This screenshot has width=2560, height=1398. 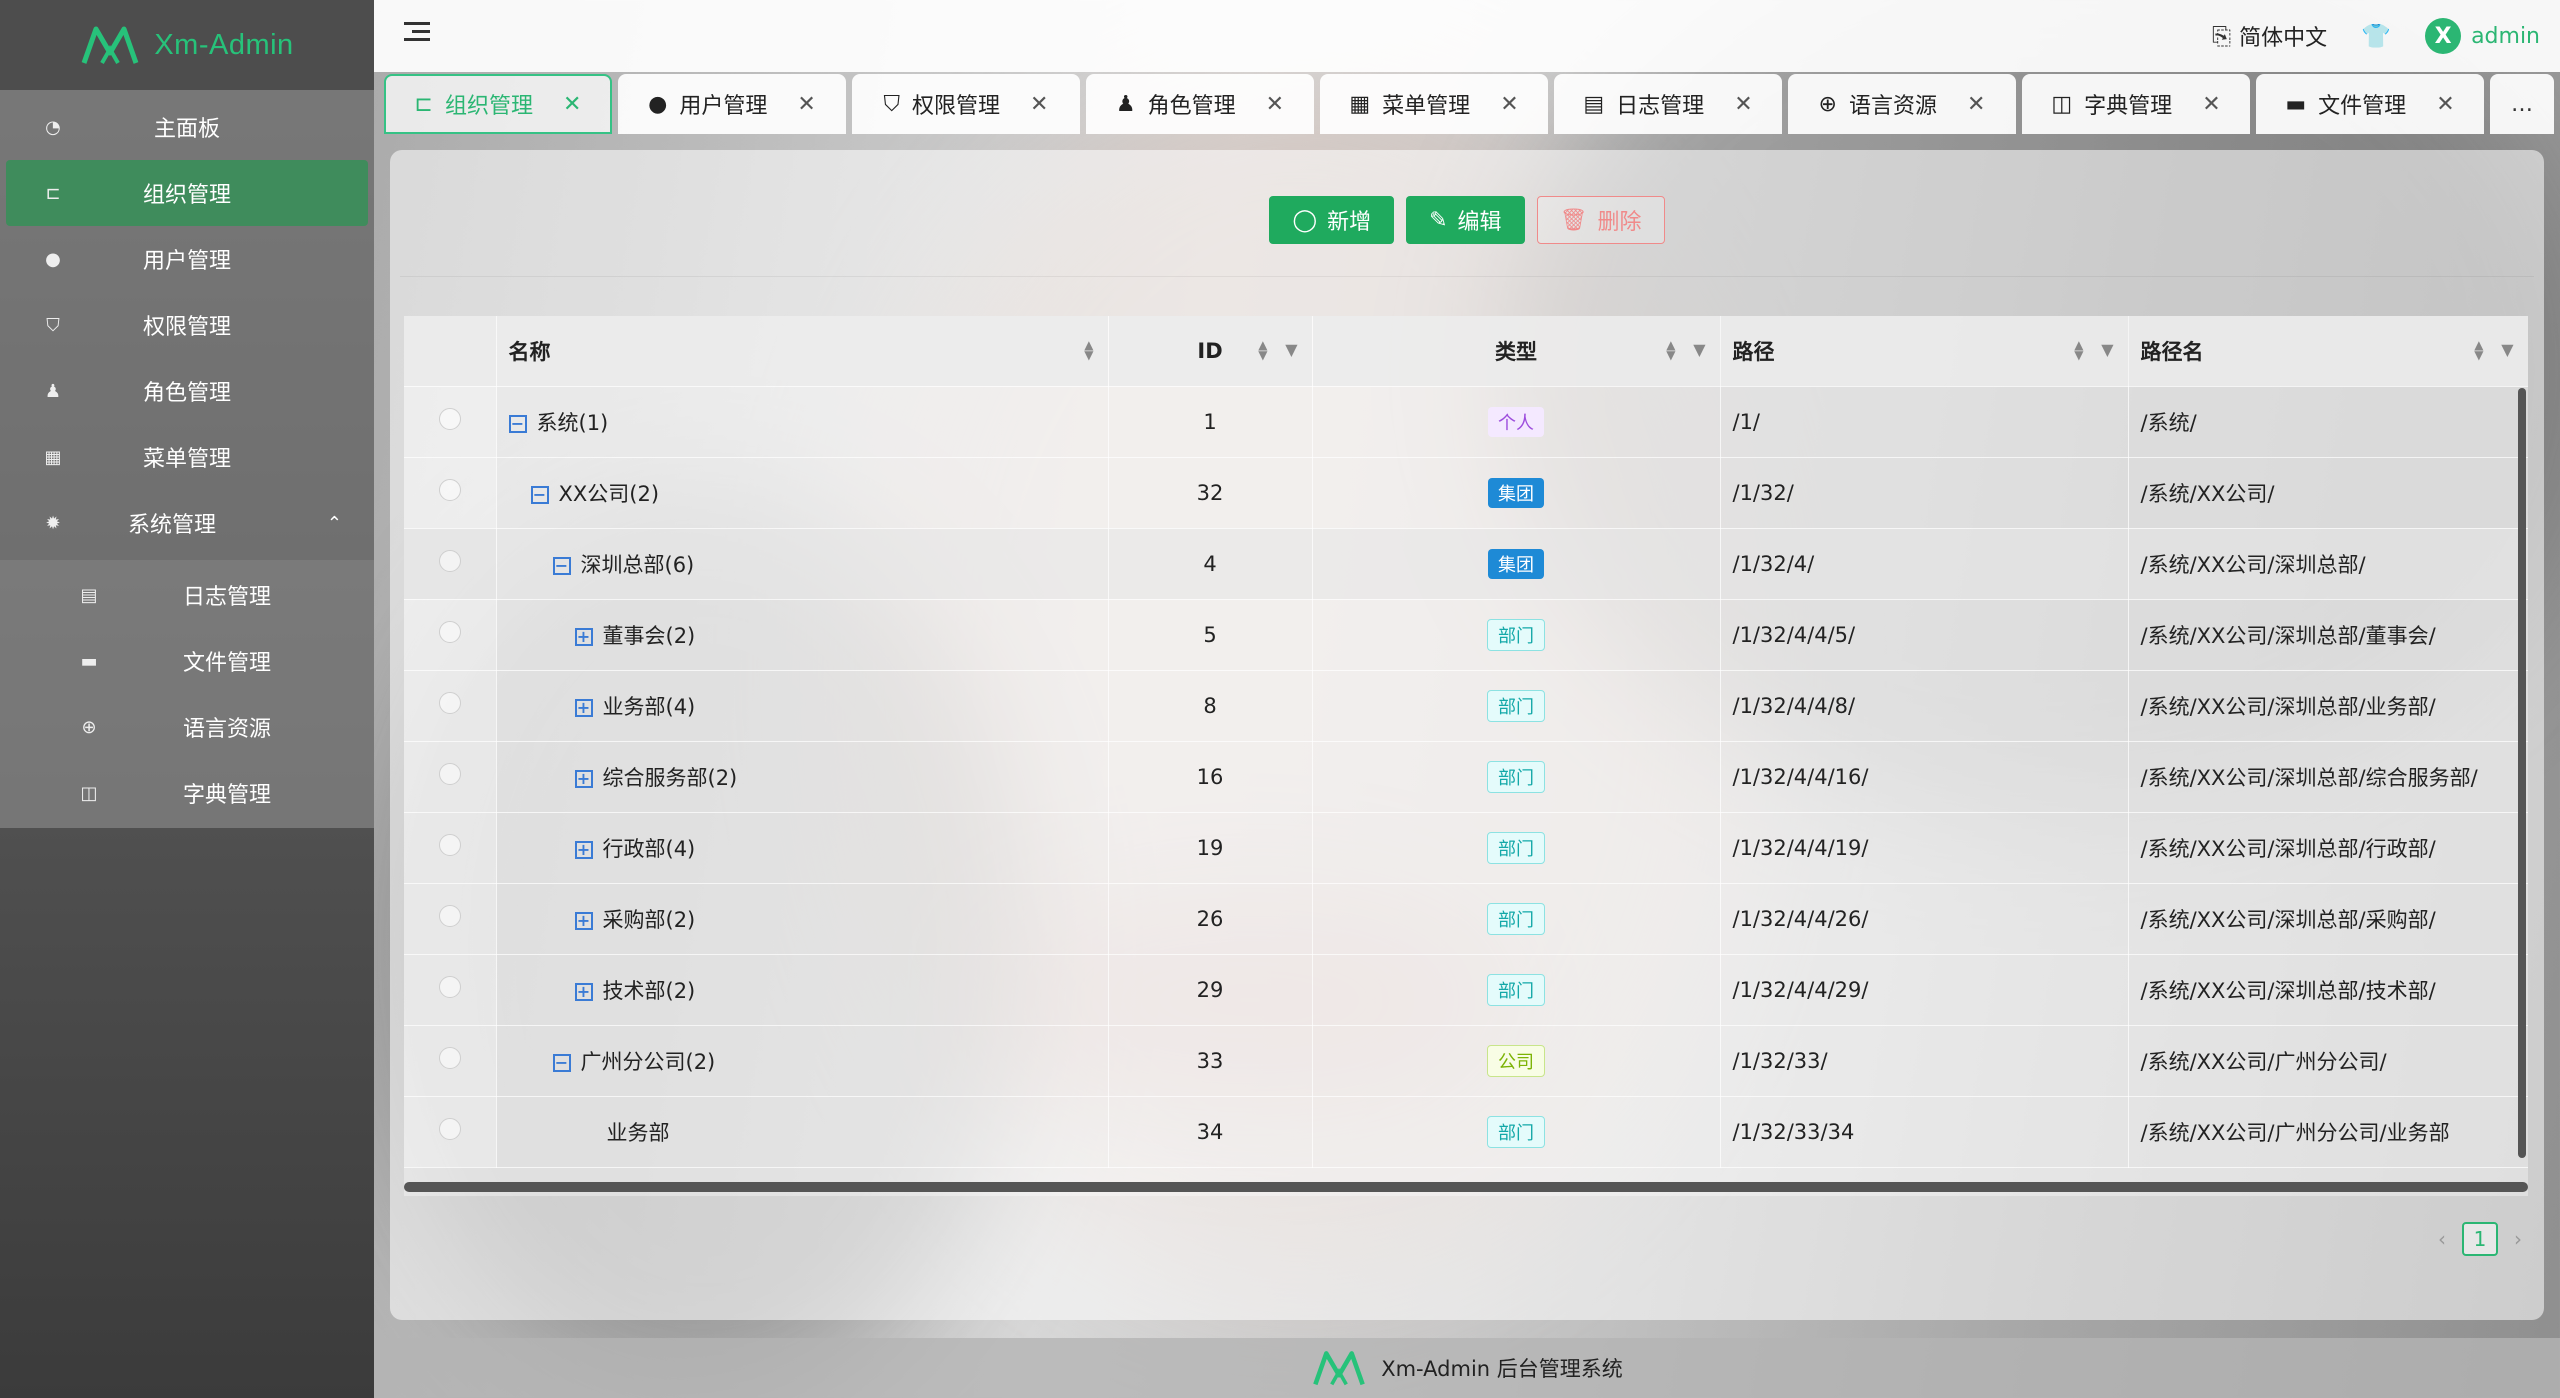 I want to click on table-row: − 系统(1) 1 个人/1//系统/, so click(x=1466, y=422).